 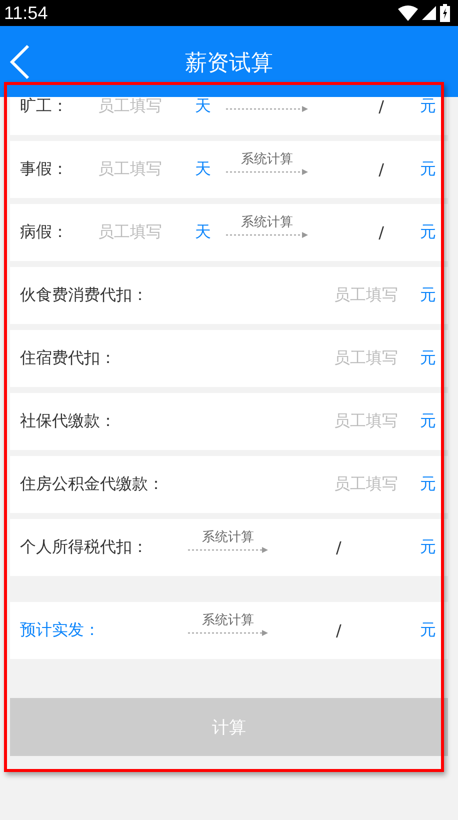 What do you see at coordinates (84, 295) in the screenshot?
I see `row-label: 伙食费消费代扣：` at bounding box center [84, 295].